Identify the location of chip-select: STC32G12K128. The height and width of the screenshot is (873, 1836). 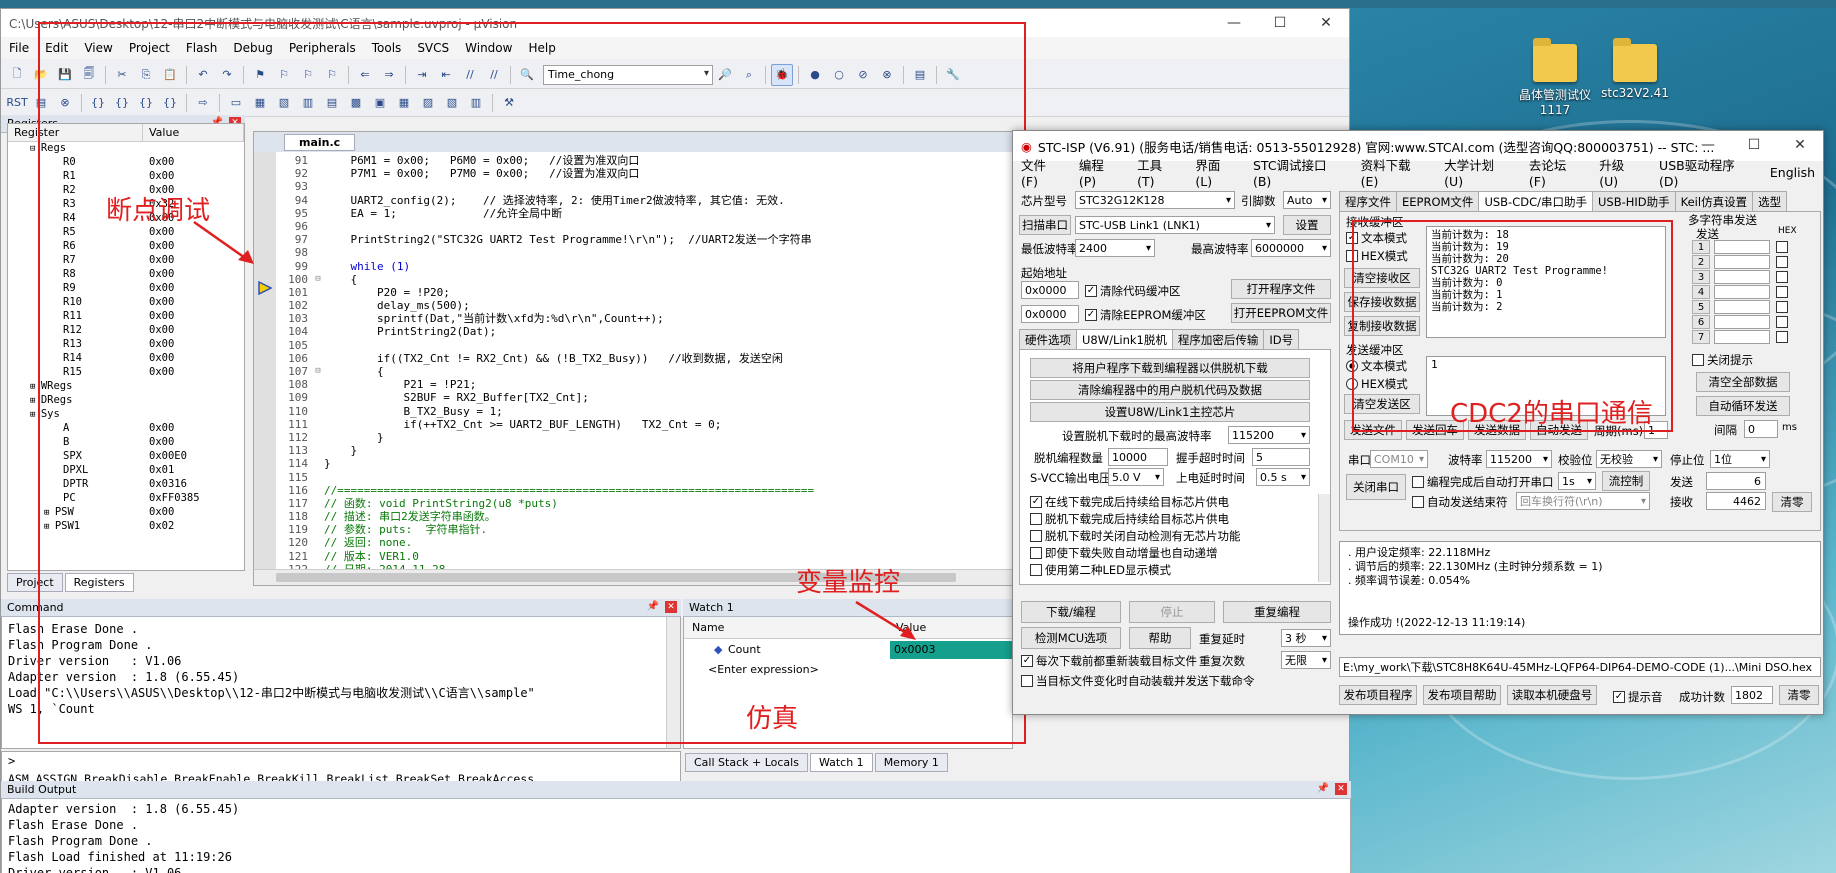
(1155, 200).